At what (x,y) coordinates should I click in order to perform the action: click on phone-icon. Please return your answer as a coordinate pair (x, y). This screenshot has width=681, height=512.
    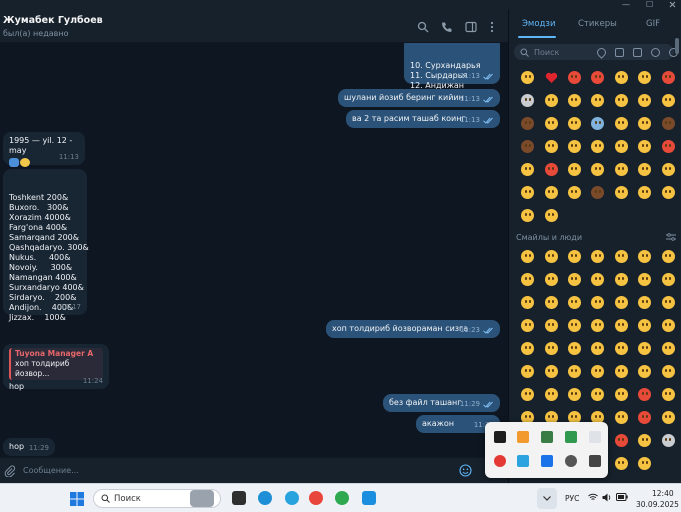
    Looking at the image, I should click on (447, 27).